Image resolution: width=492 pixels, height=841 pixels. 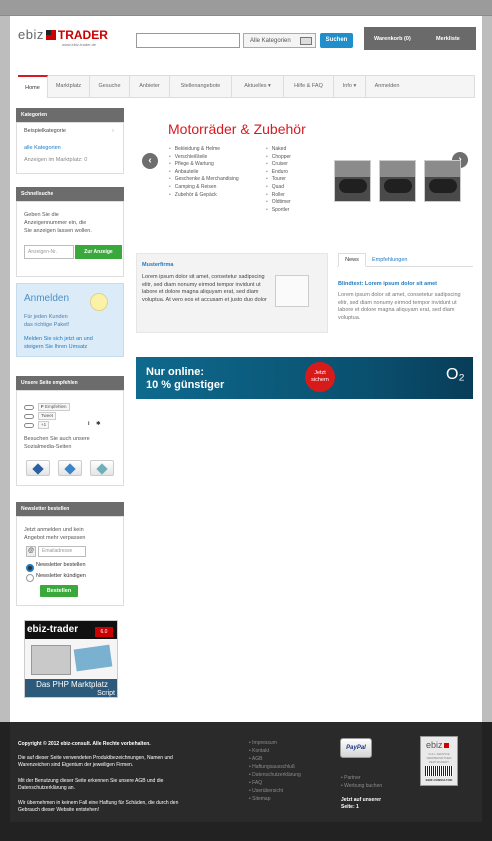 What do you see at coordinates (278, 173) in the screenshot?
I see `subcategory-item: Enduro` at bounding box center [278, 173].